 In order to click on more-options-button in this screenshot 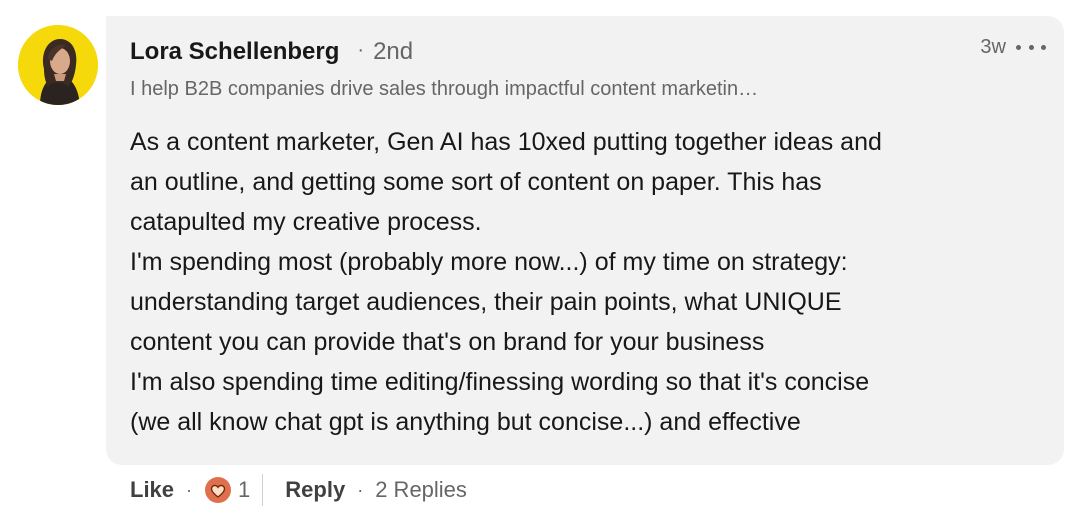, I will do `click(1031, 48)`.